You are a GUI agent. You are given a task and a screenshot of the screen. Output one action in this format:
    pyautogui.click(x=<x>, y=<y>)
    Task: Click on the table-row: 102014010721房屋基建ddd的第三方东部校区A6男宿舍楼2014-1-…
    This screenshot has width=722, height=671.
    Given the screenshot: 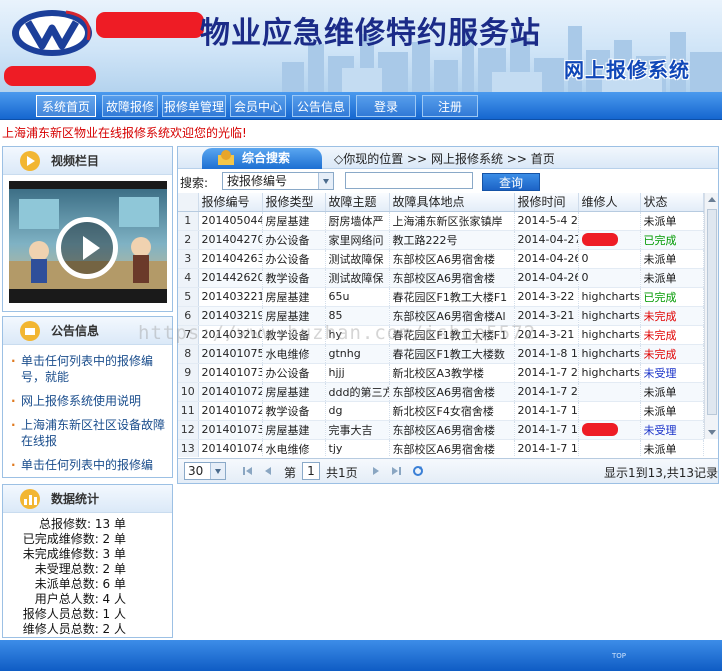 What is the action you would take?
    pyautogui.click(x=441, y=392)
    